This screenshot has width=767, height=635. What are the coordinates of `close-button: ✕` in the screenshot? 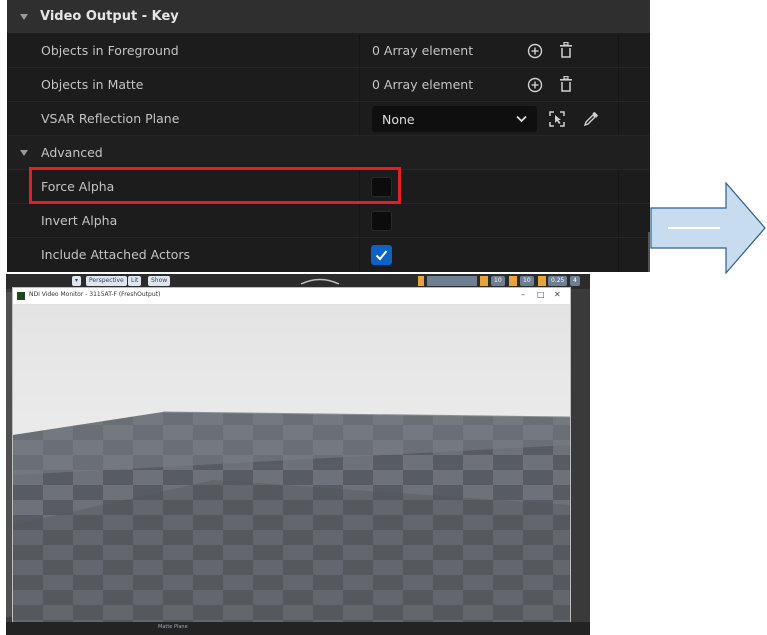 It's located at (557, 294).